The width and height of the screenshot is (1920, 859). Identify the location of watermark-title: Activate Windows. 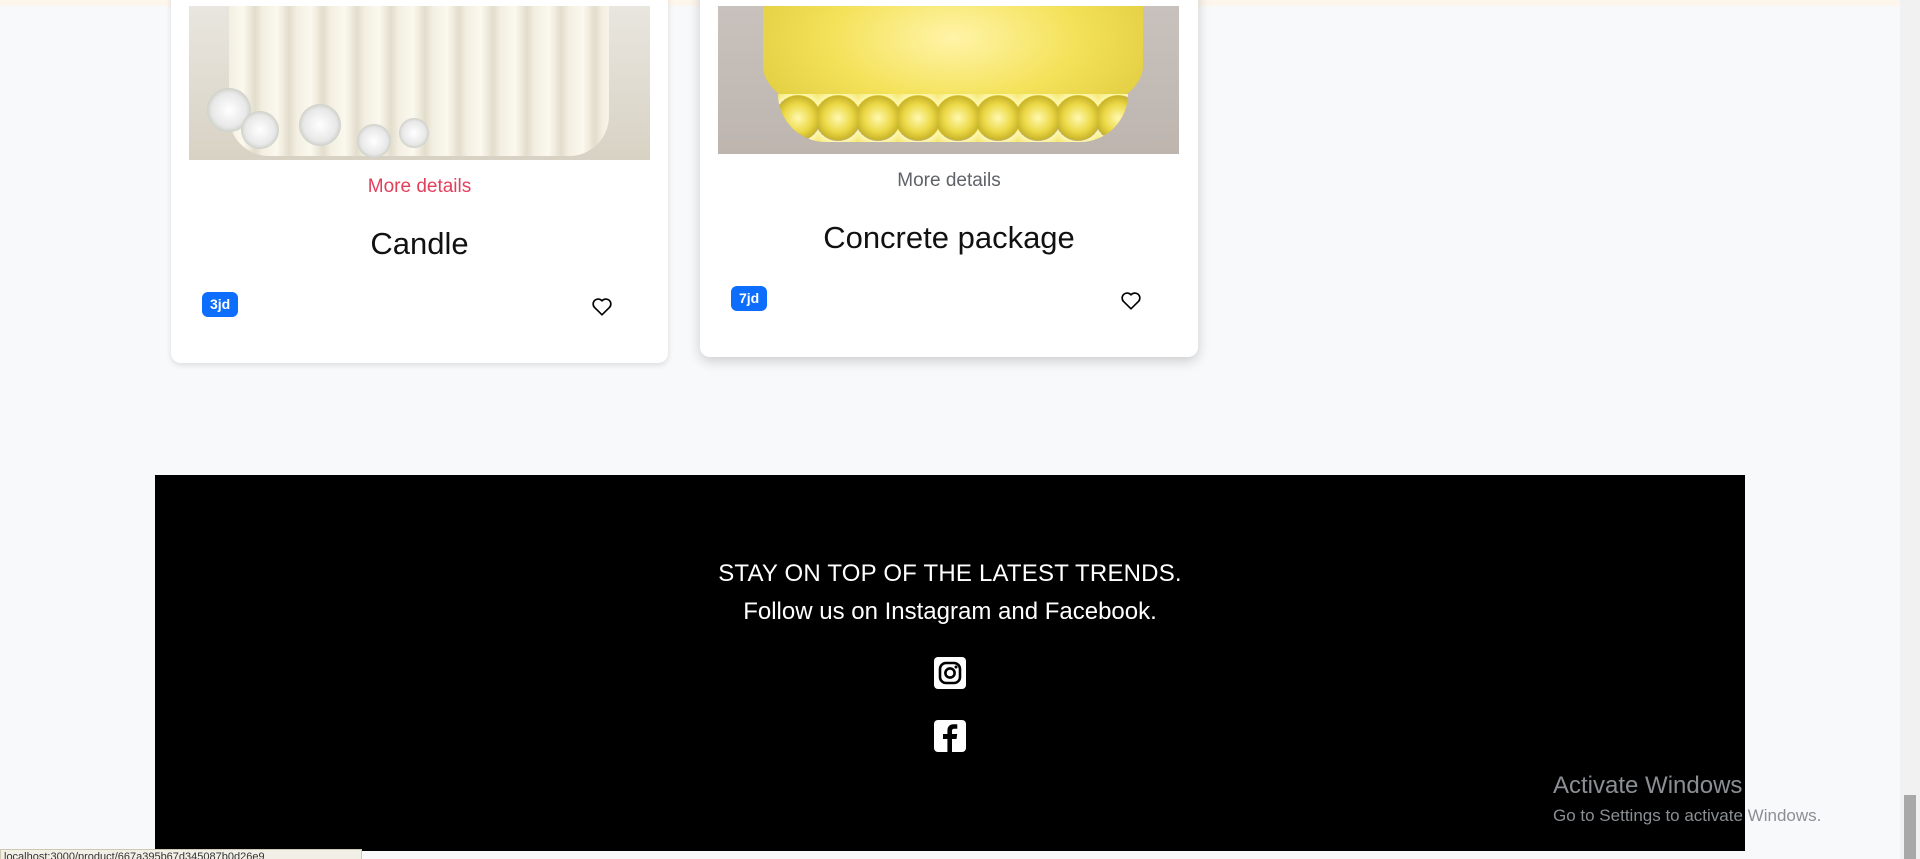
(1648, 785).